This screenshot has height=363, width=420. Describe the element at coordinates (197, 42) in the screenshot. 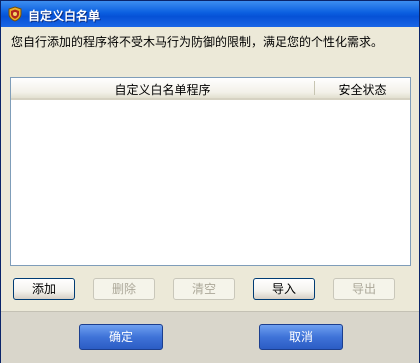

I see `description-text: 您自行添加的程序将不受木马行为防御的限制，满足您的个性化需求。` at that location.